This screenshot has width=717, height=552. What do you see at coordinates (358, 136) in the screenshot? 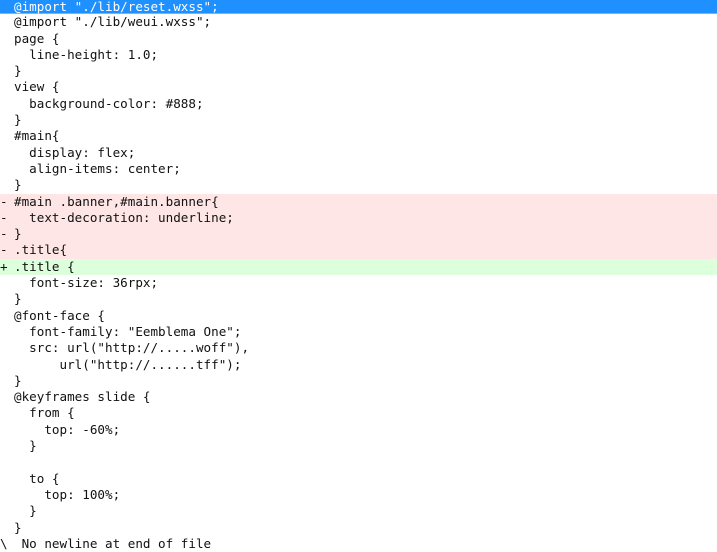
I see `context-line: #main{` at bounding box center [358, 136].